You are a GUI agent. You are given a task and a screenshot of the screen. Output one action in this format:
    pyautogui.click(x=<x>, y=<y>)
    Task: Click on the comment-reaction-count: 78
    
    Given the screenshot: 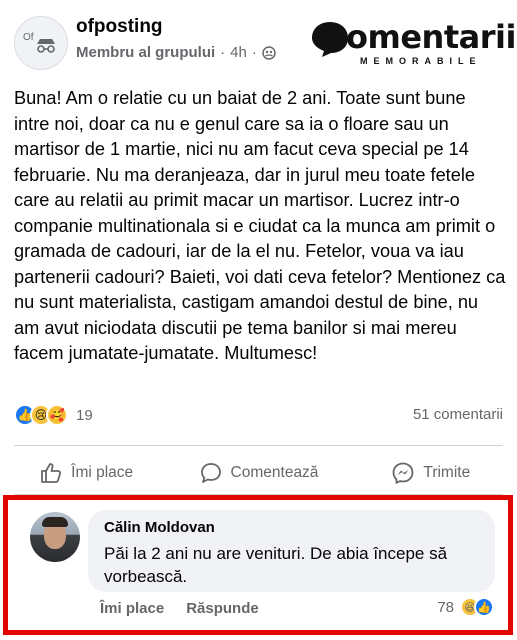 What is the action you would take?
    pyautogui.click(x=445, y=607)
    